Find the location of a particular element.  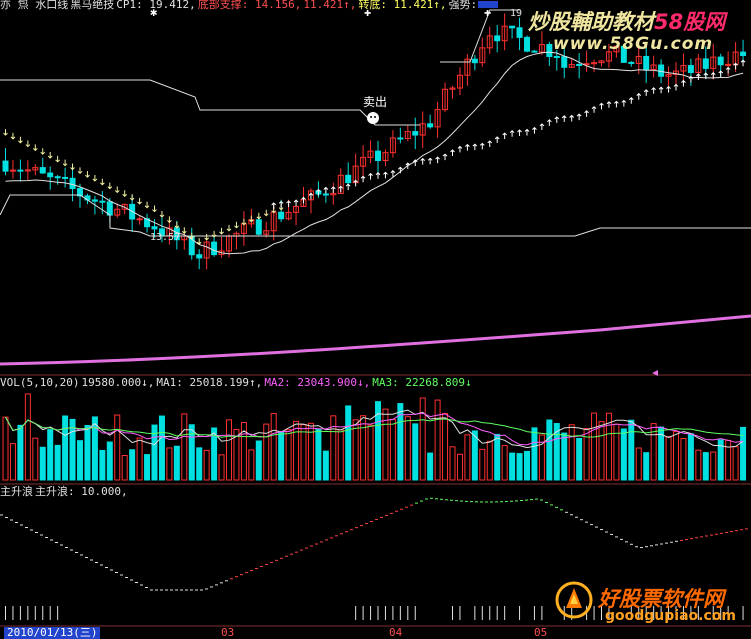

header_main-item: 强势: is located at coordinates (463, 5).